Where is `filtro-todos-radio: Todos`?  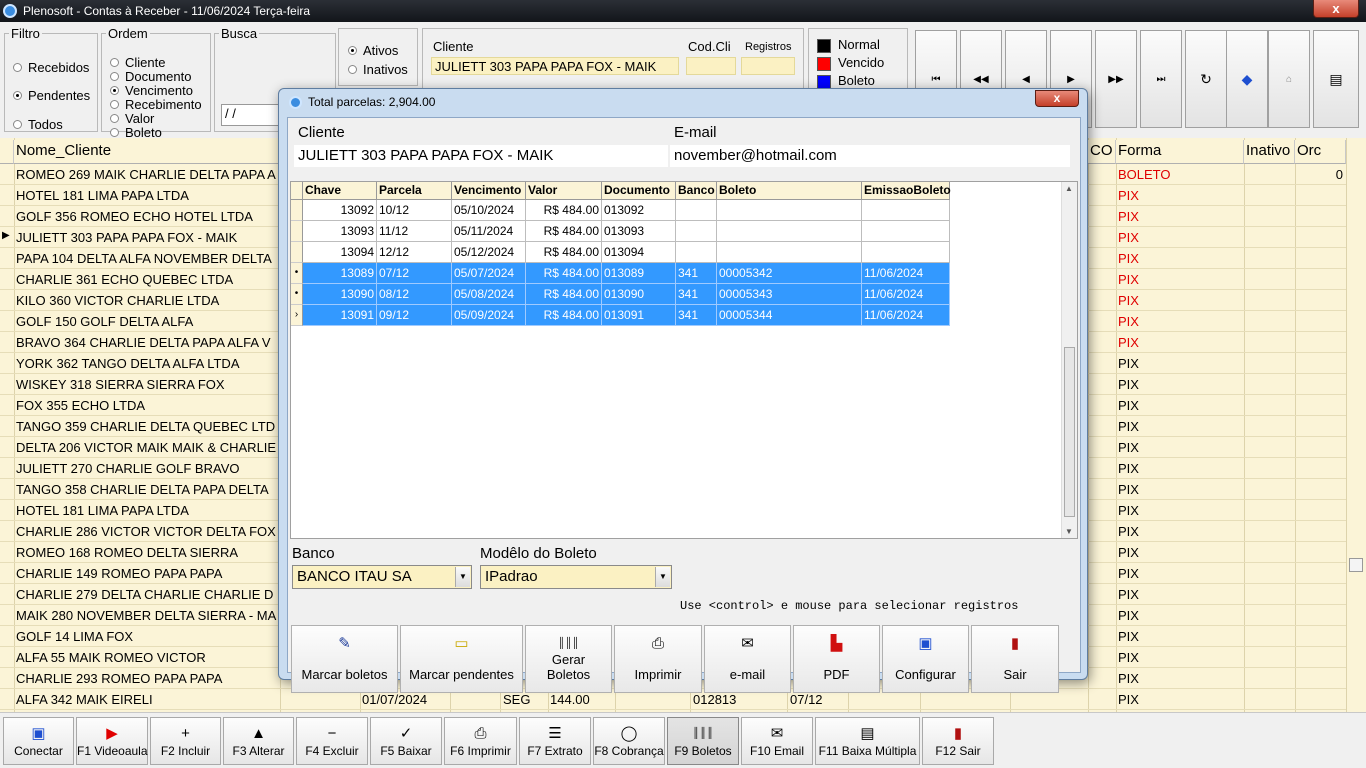 filtro-todos-radio: Todos is located at coordinates (38, 124).